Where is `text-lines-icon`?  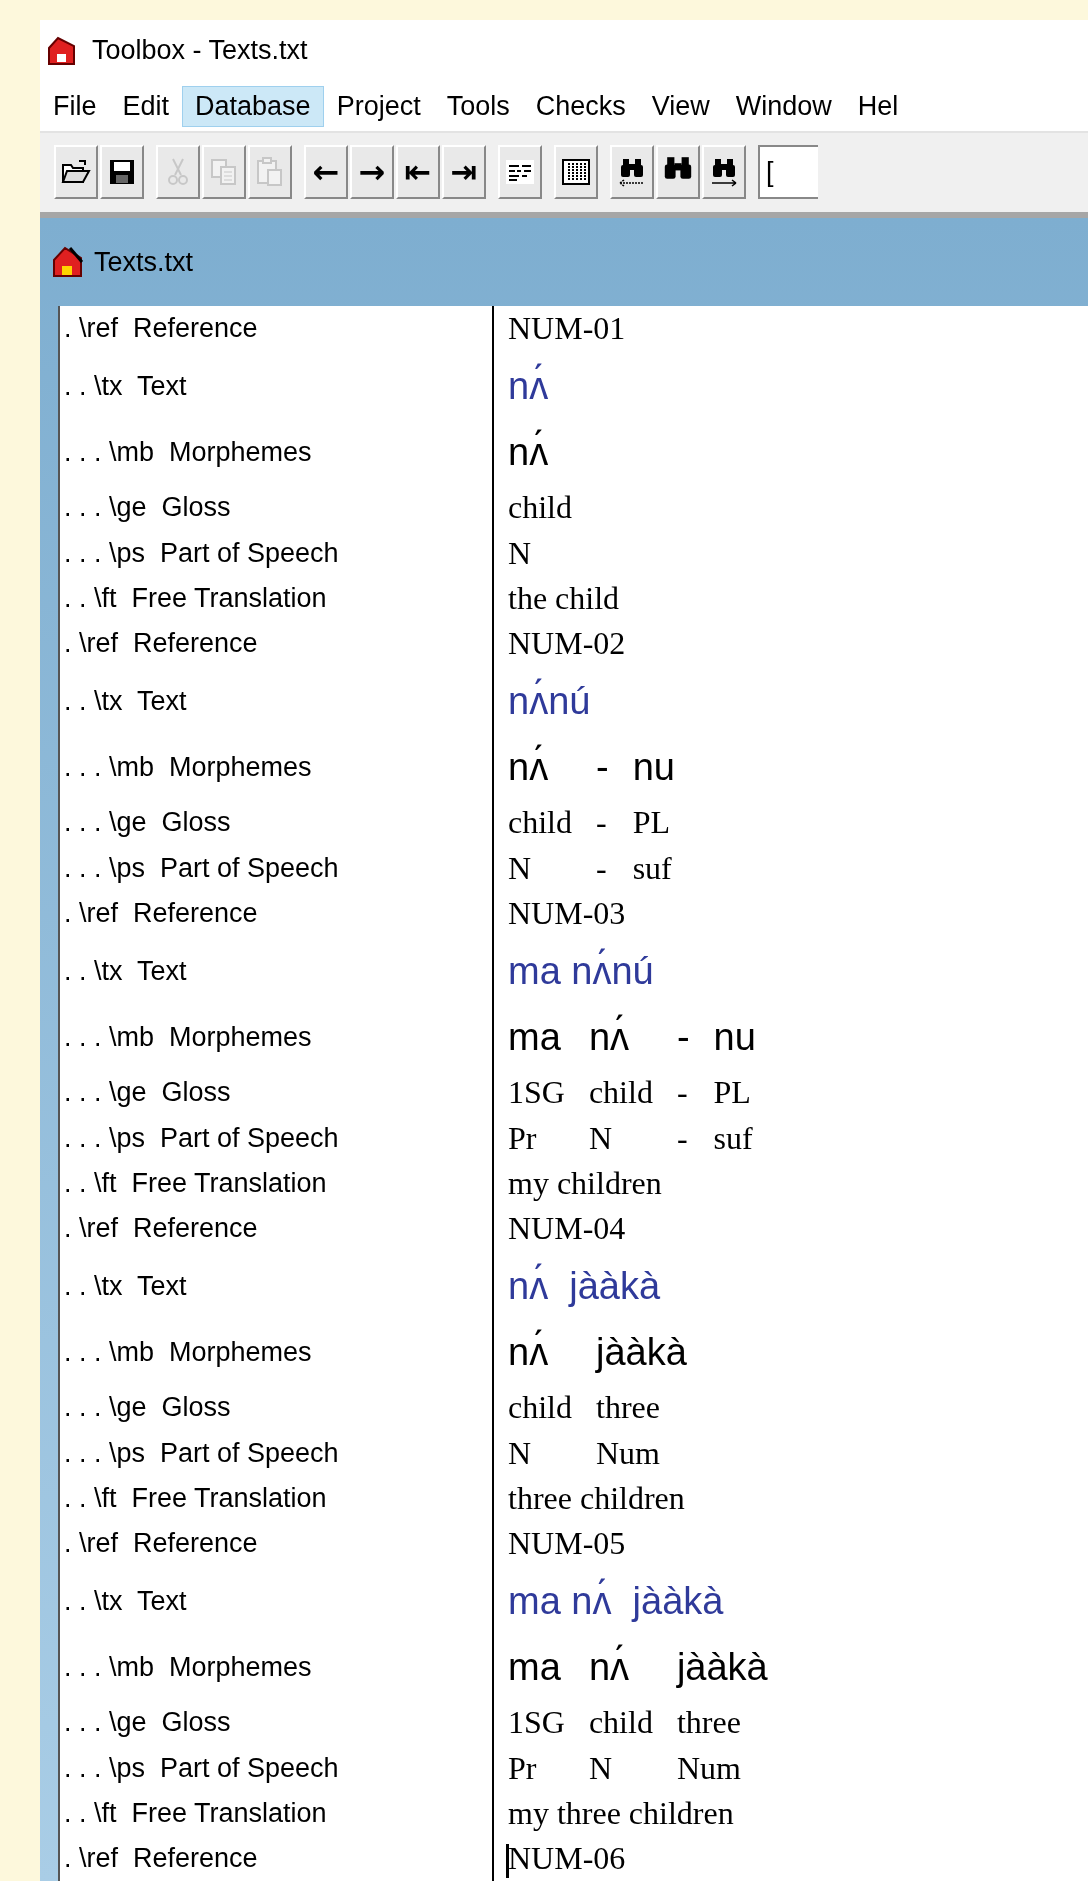
text-lines-icon is located at coordinates (520, 172).